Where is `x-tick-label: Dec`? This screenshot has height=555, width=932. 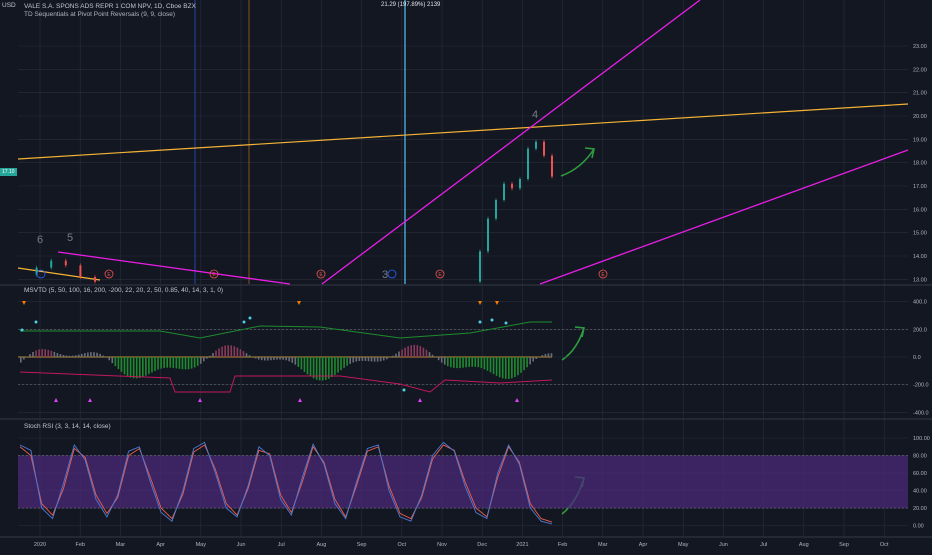
x-tick-label: Dec is located at coordinates (482, 545).